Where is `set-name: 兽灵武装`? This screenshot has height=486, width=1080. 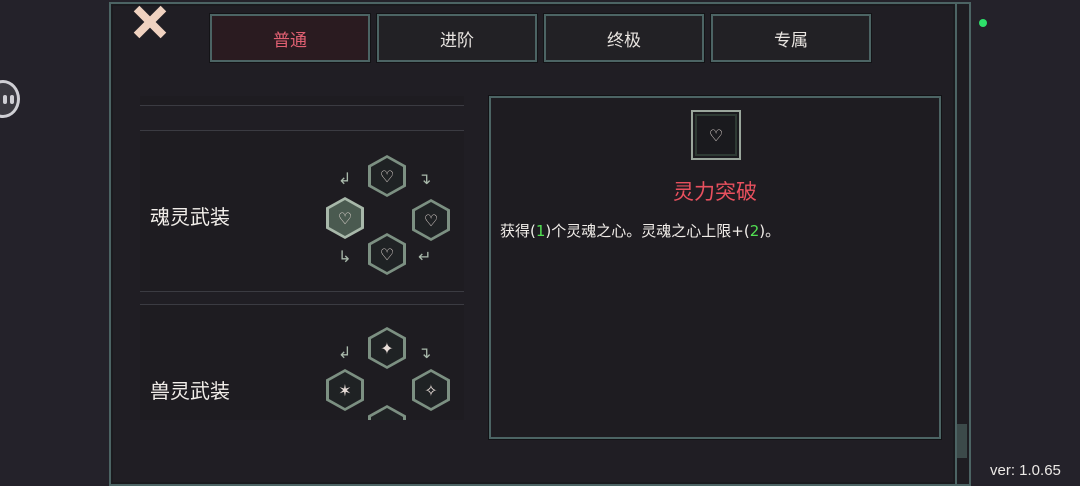
set-name: 兽灵武装 is located at coordinates (190, 391).